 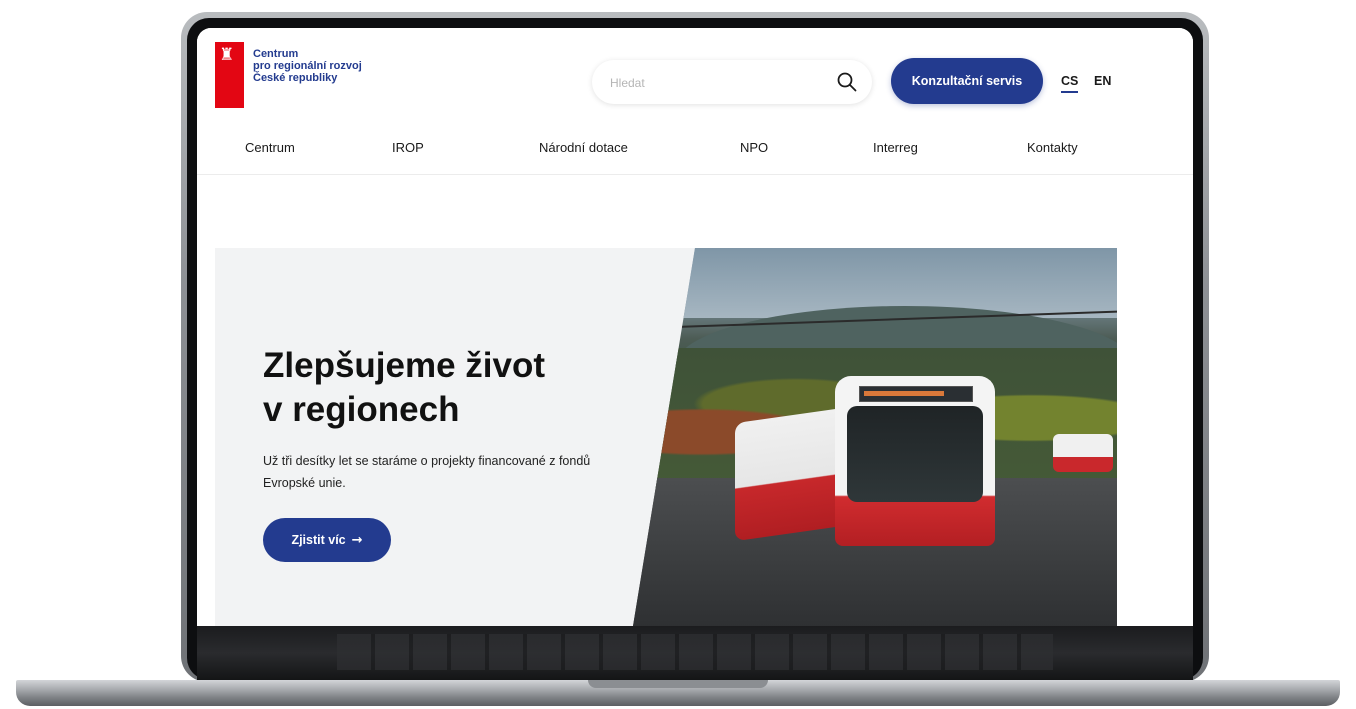 What do you see at coordinates (915, 454) in the screenshot?
I see `bus-windshield` at bounding box center [915, 454].